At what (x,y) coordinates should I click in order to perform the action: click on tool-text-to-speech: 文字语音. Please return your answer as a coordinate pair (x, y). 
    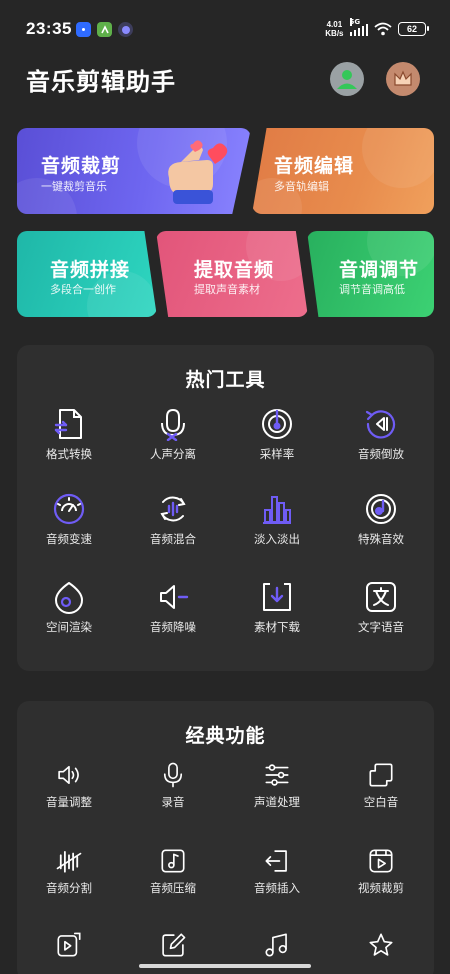
    Looking at the image, I should click on (381, 607).